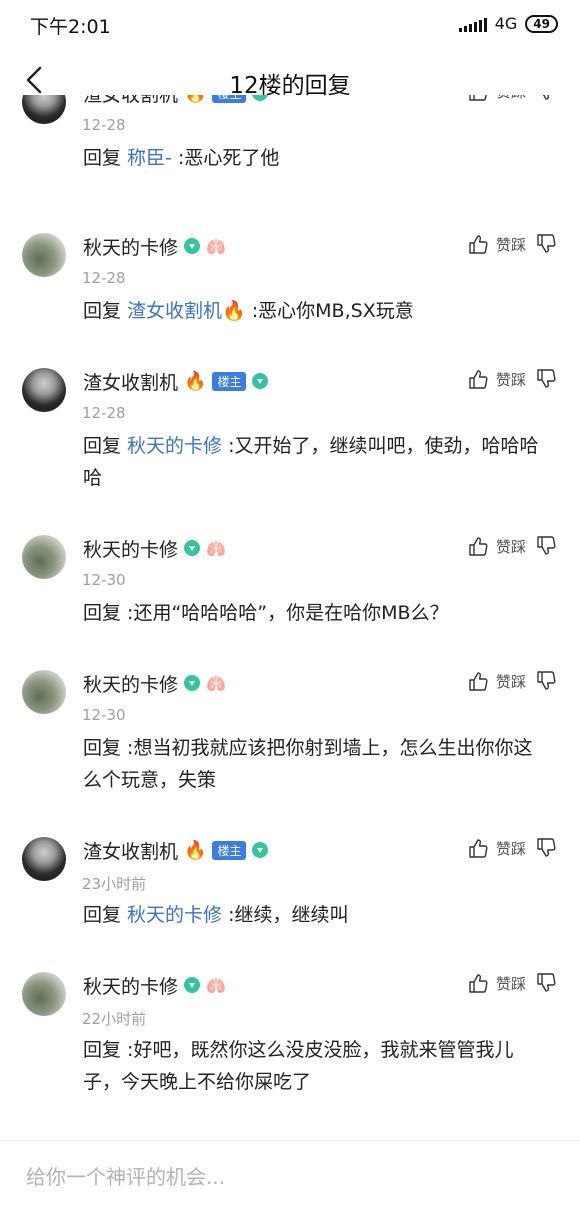 This screenshot has width=580, height=1208. Describe the element at coordinates (308, 764) in the screenshot. I see `comment-body: :想当初我就应该把你射到墙上，怎么生出你你这么个玩意，失策` at that location.